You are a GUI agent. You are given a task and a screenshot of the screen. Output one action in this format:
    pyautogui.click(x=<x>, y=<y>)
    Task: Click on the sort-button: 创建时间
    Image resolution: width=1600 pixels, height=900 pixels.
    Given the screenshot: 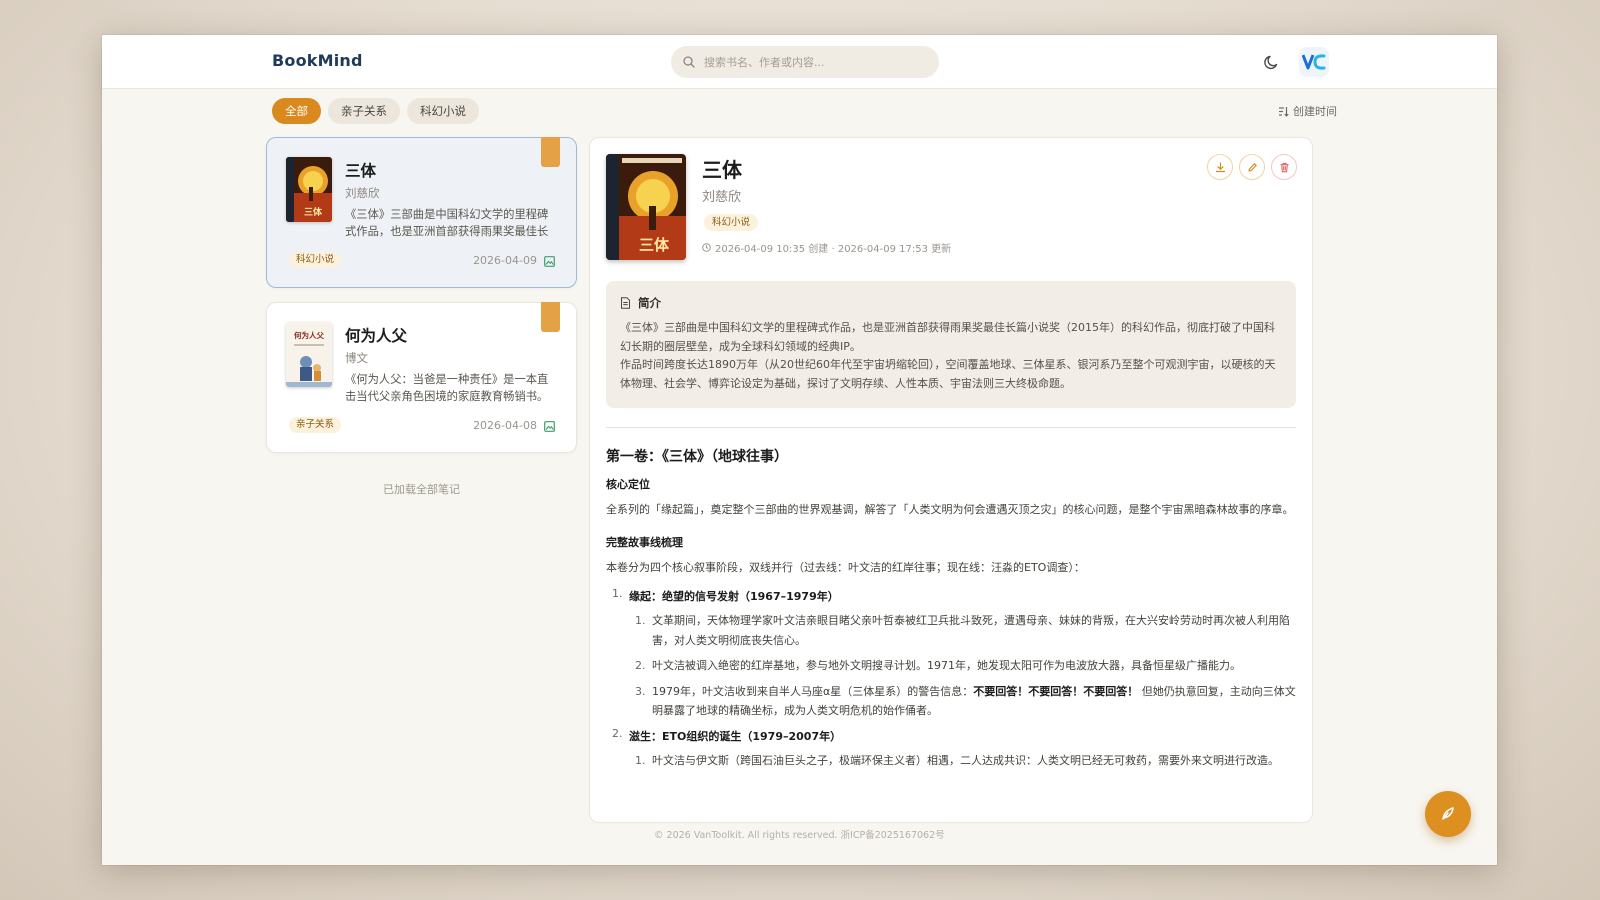 What is the action you would take?
    pyautogui.click(x=1307, y=111)
    